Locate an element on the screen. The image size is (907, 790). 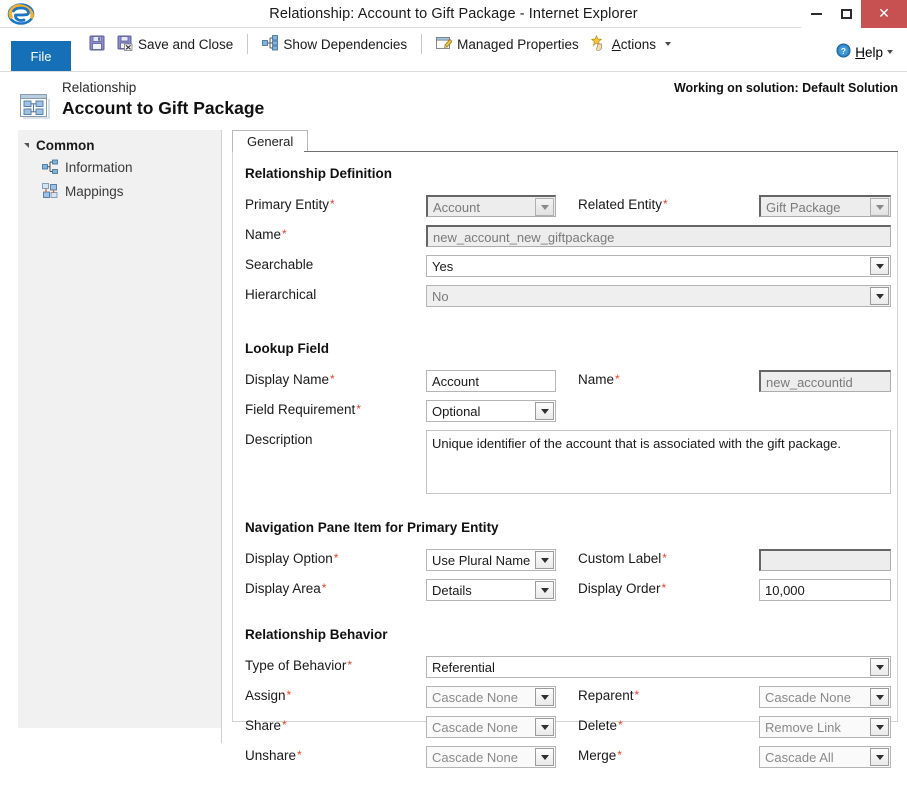
hierarchical-select: No is located at coordinates (658, 296).